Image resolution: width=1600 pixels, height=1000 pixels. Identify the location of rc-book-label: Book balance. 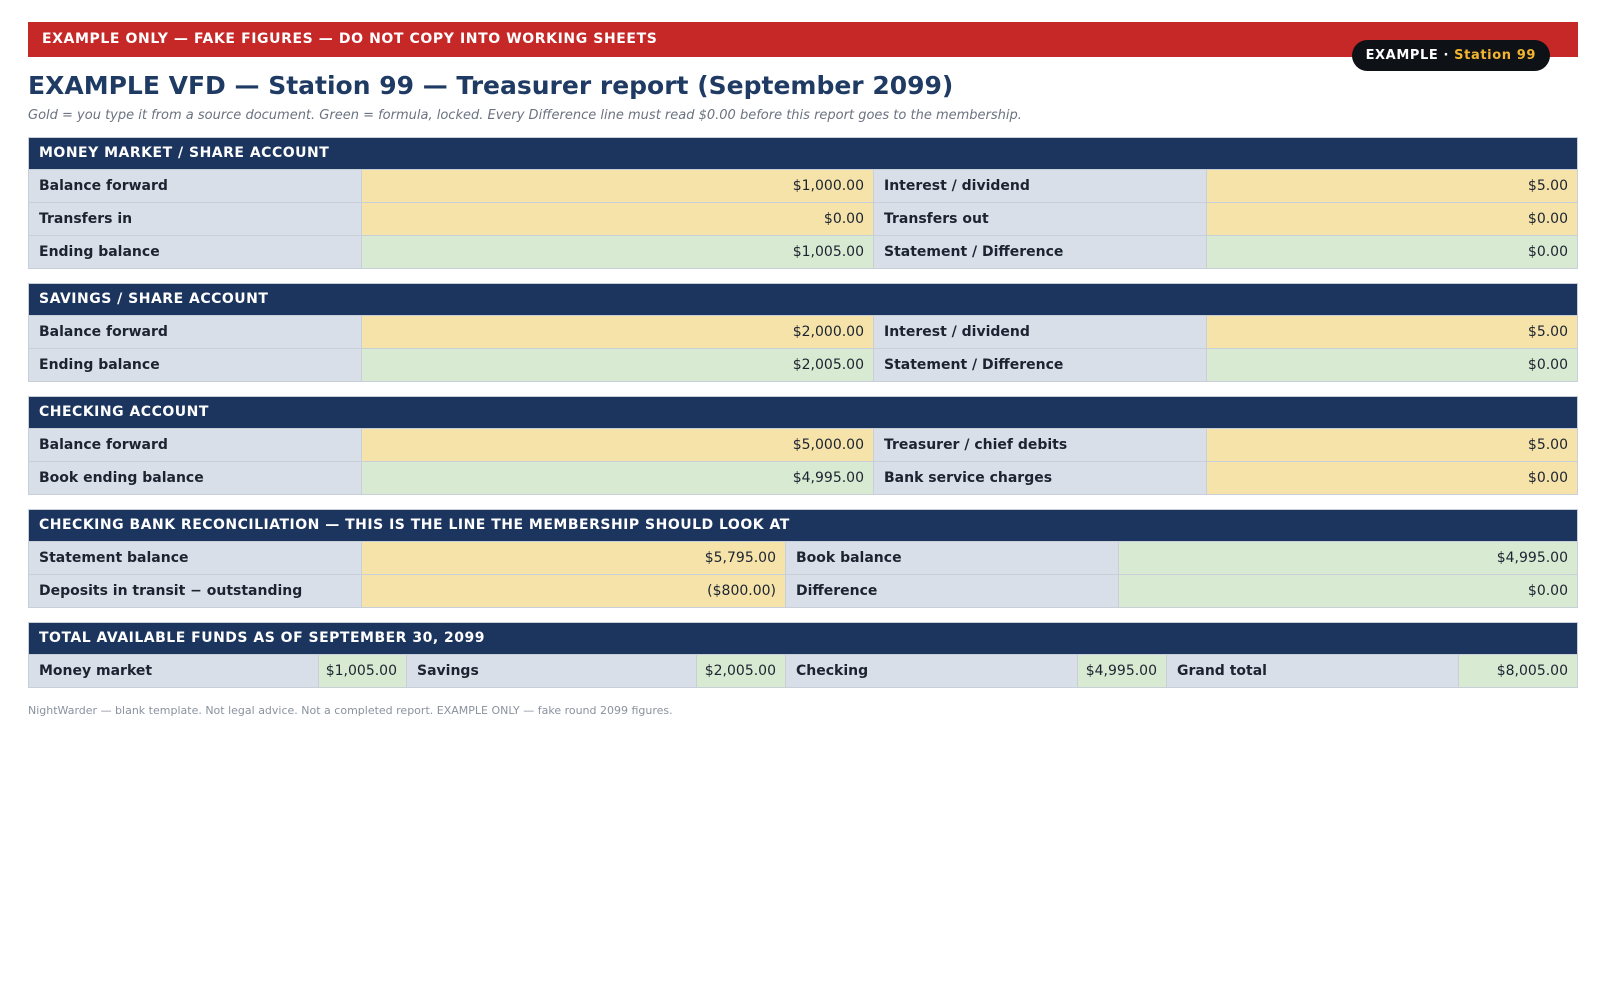
(952, 558).